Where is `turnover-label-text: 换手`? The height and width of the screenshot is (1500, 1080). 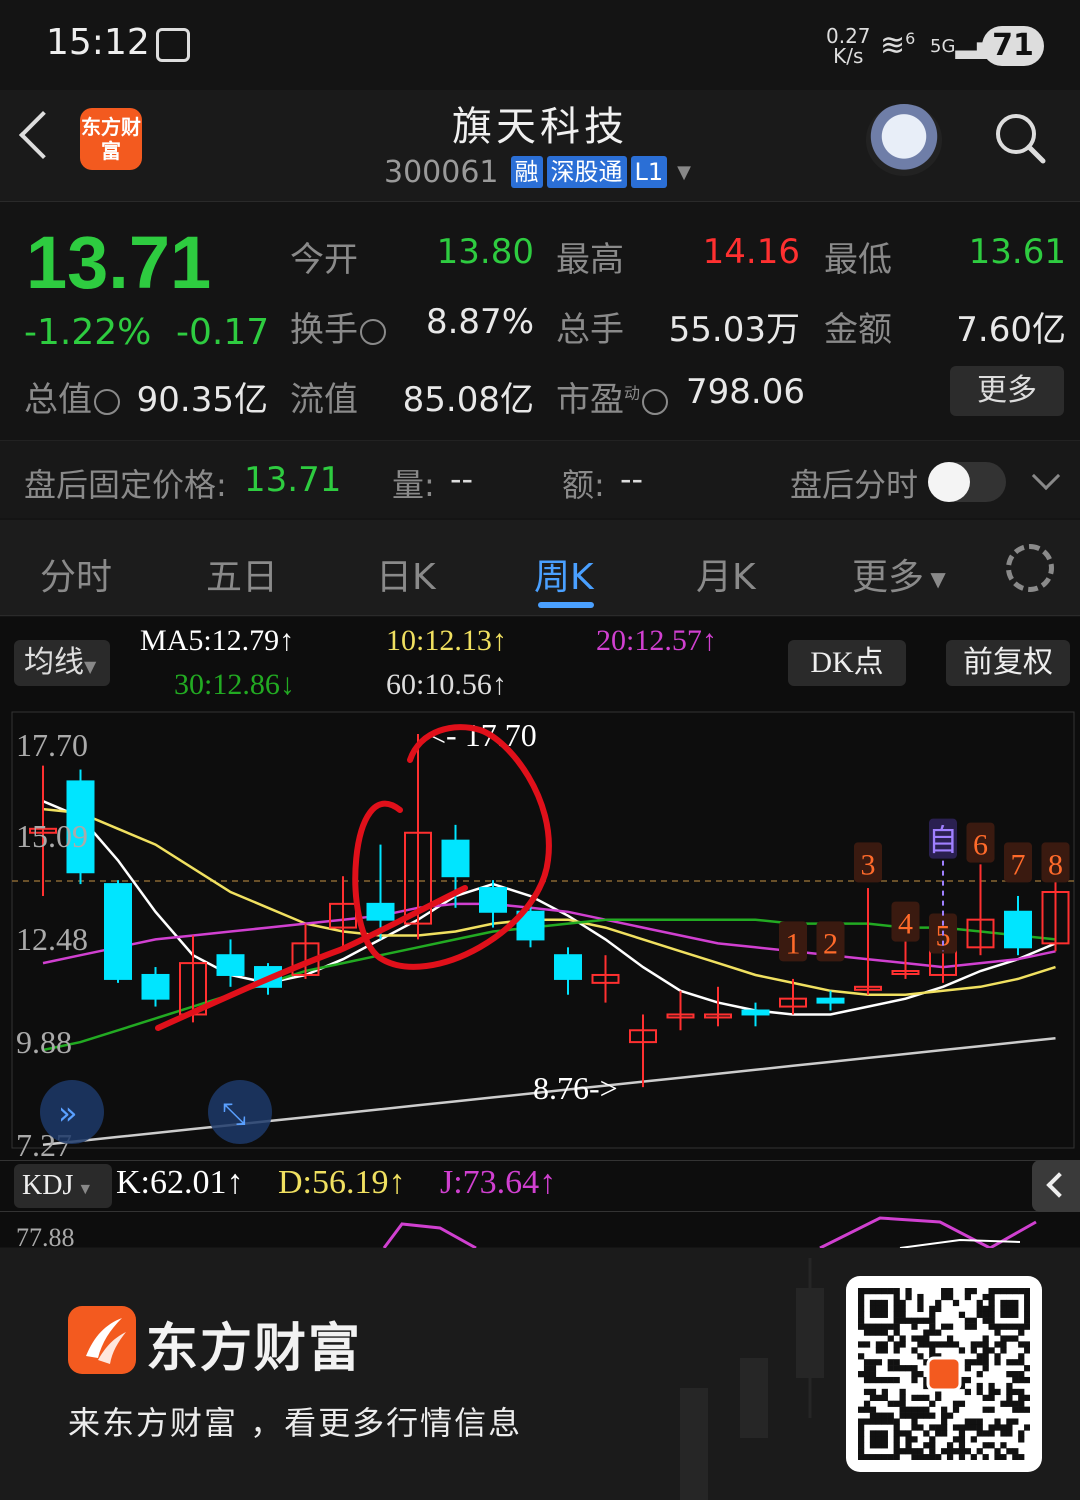 turnover-label-text: 换手 is located at coordinates (324, 330).